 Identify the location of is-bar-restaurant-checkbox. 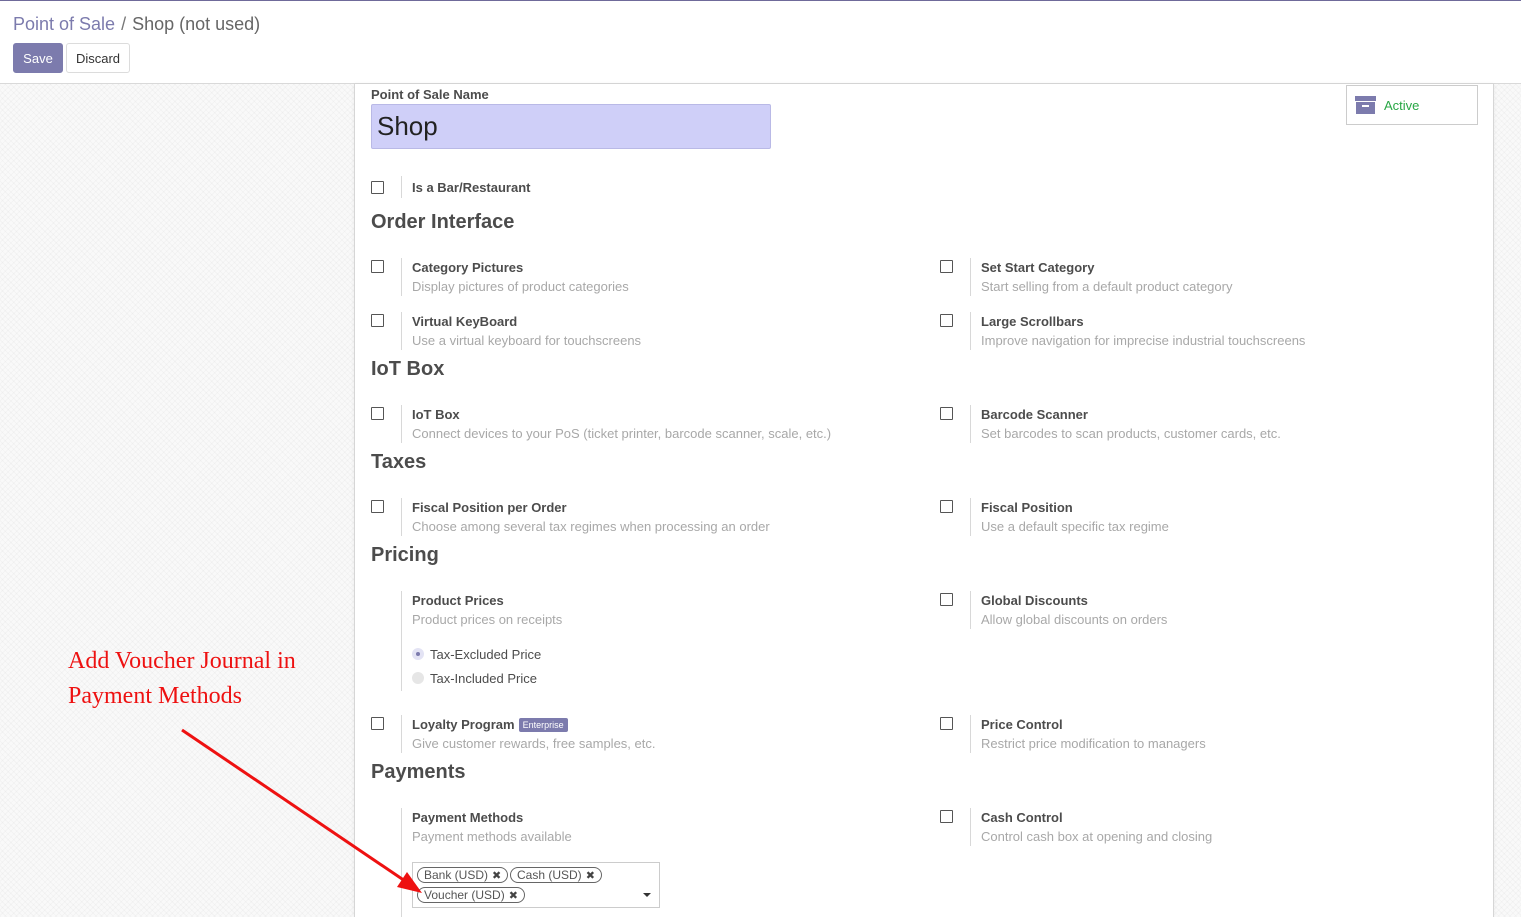
(377, 187).